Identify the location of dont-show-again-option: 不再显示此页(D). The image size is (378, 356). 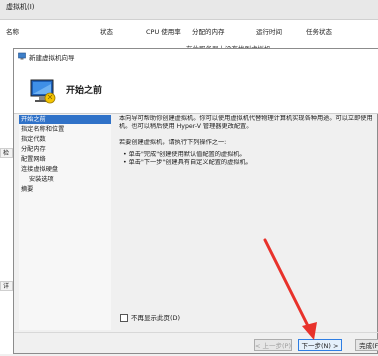
(150, 317).